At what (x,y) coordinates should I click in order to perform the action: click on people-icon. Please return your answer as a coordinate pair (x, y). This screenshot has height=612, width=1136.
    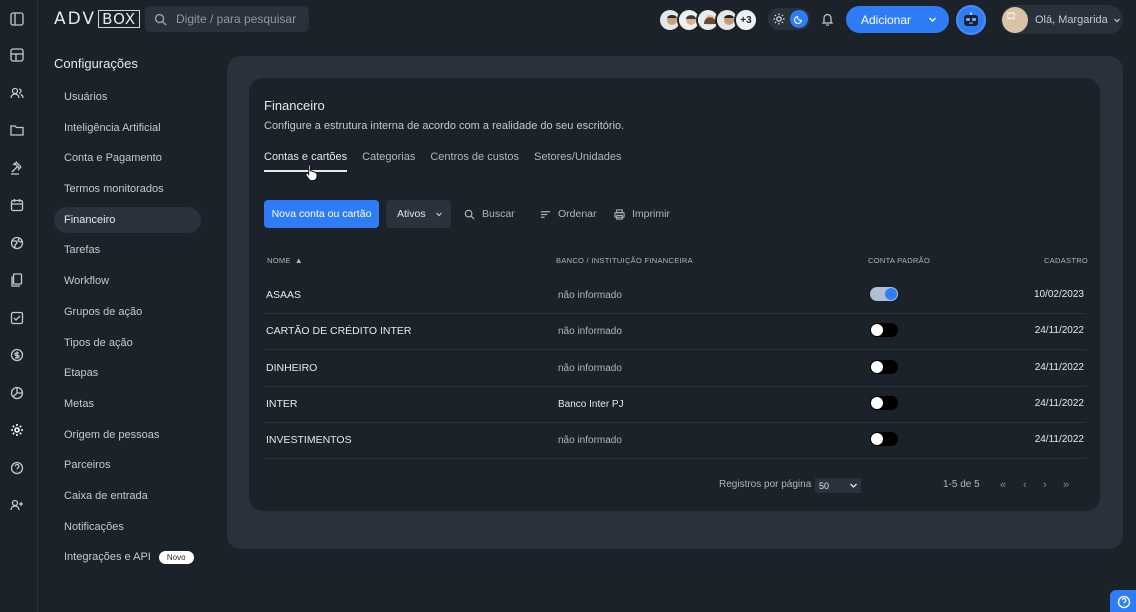
    Looking at the image, I should click on (17, 93).